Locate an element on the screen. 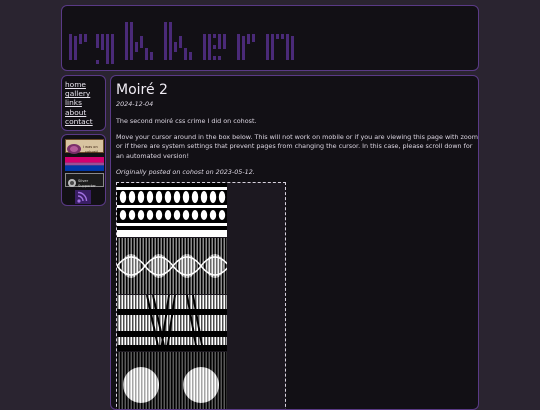  cohost-icon: i was on cohost! is located at coordinates (82, 149).